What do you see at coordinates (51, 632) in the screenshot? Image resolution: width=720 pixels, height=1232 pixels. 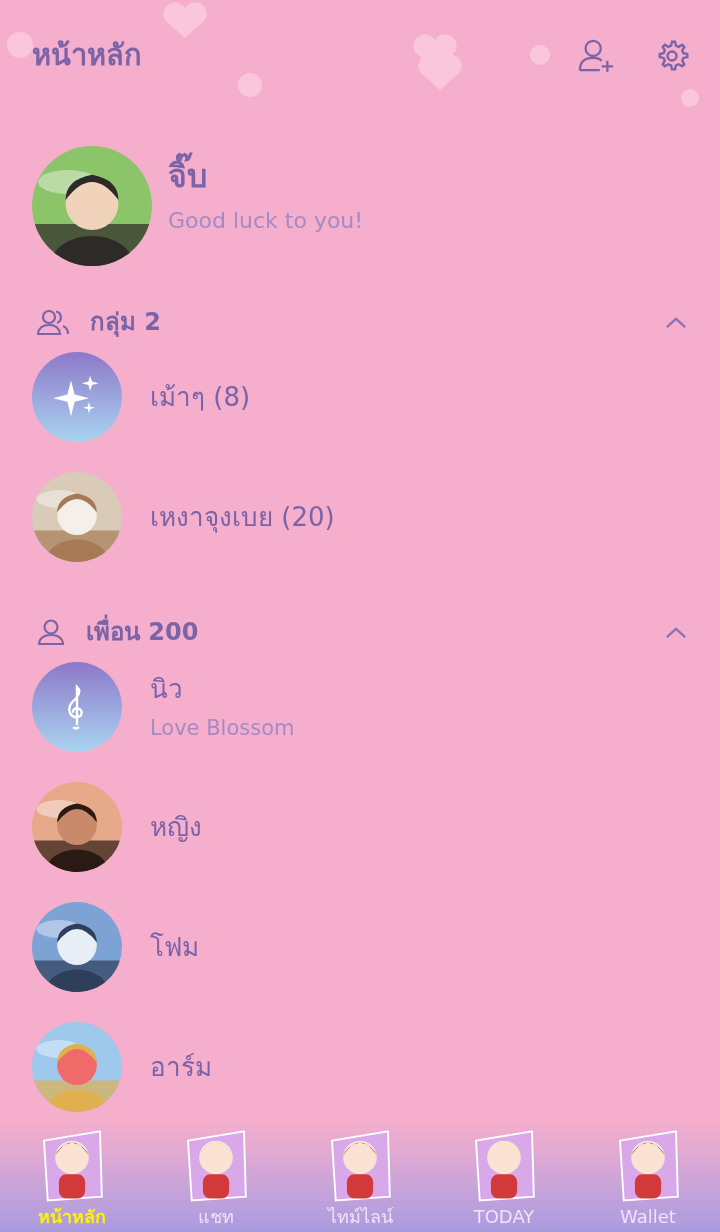 I see `person-icon` at bounding box center [51, 632].